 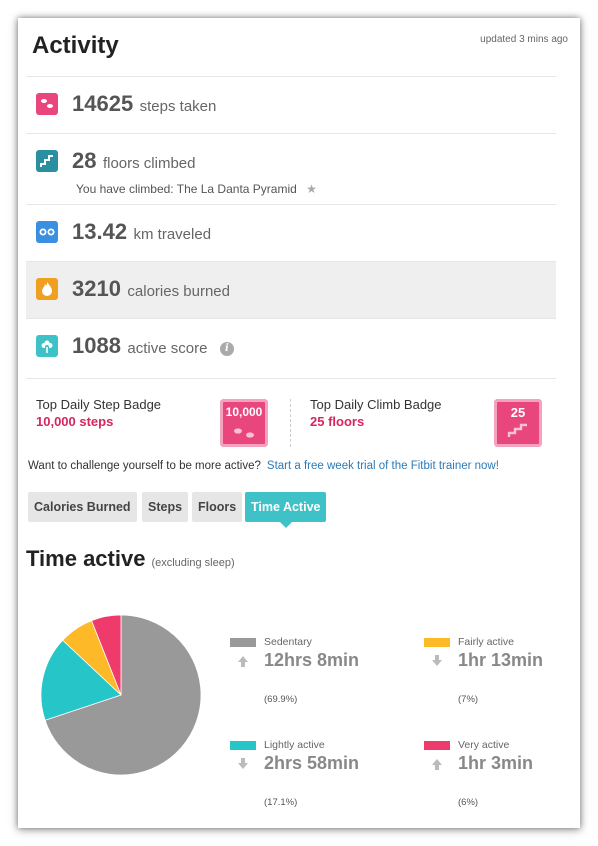 What do you see at coordinates (98, 413) in the screenshot?
I see `step-badge: Top Daily Step Badge 10,000 steps` at bounding box center [98, 413].